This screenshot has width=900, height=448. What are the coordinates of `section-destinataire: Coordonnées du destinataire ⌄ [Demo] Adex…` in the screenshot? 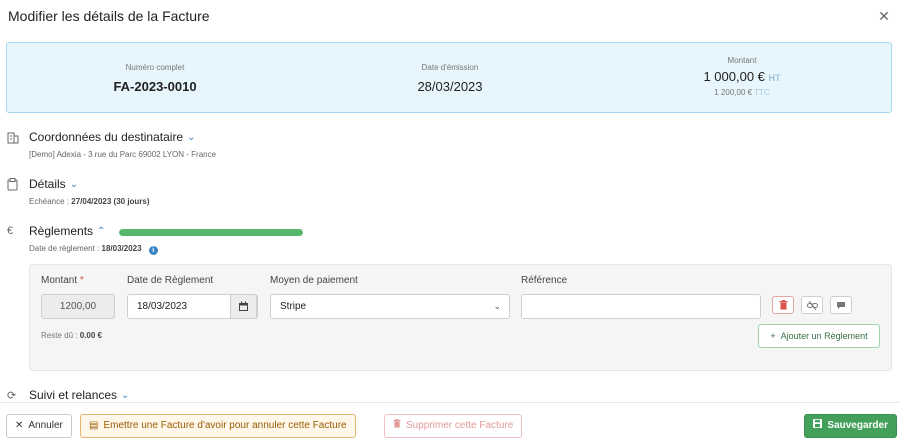 It's located at (450, 147).